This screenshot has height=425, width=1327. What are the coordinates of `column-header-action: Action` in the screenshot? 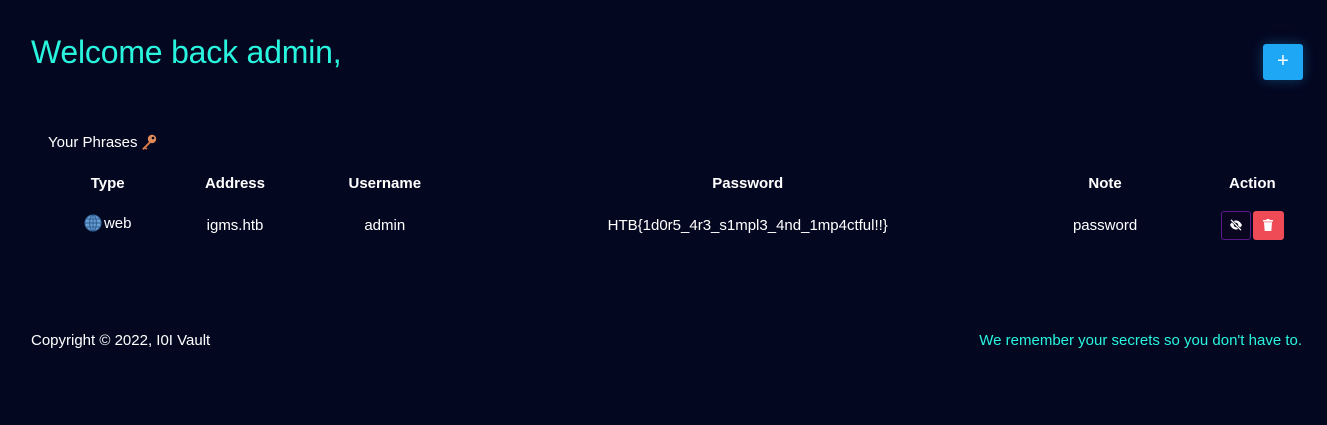 It's located at (1252, 183).